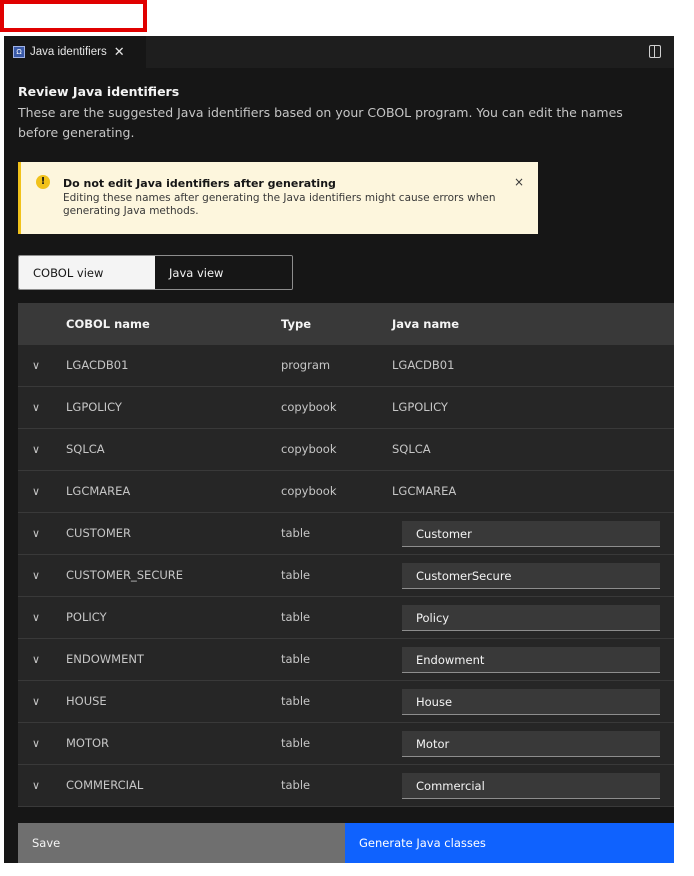 The width and height of the screenshot is (694, 876). I want to click on table-row: ∨ ENDOWMENT table, so click(346, 660).